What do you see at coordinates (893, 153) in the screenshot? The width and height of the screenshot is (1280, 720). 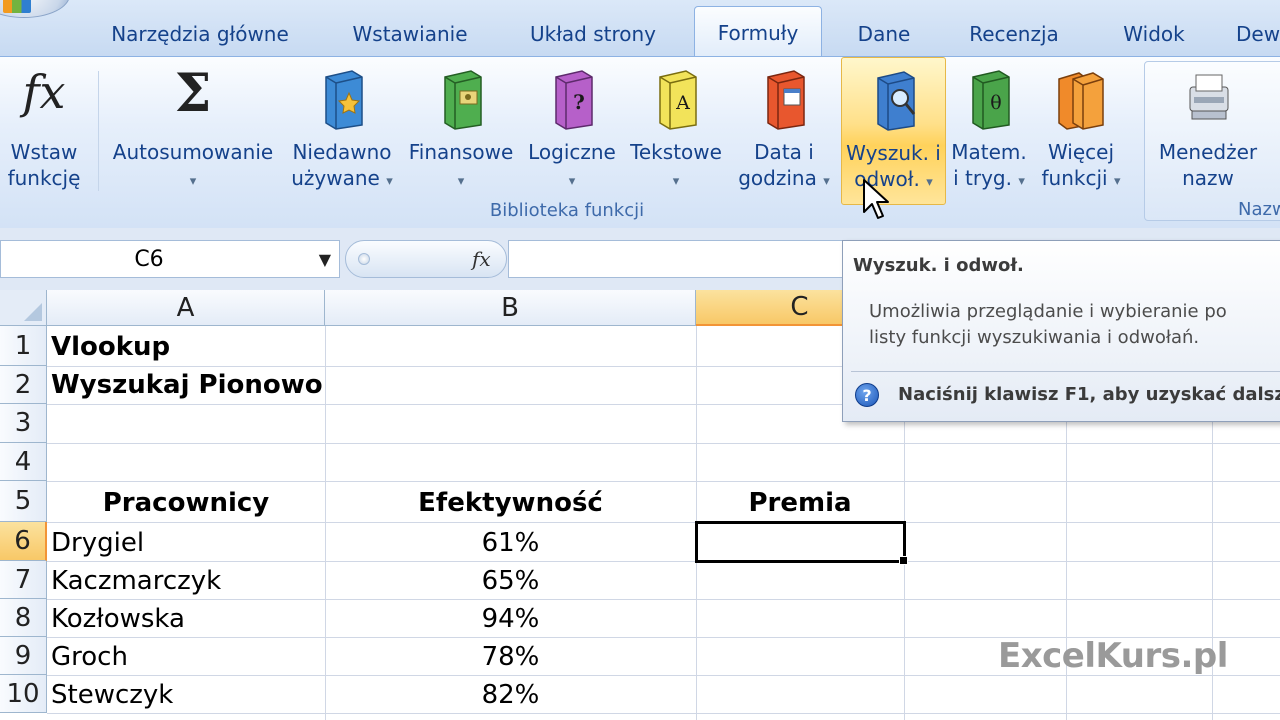 I see `lookup-reference-label-1: Wyszuk. i` at bounding box center [893, 153].